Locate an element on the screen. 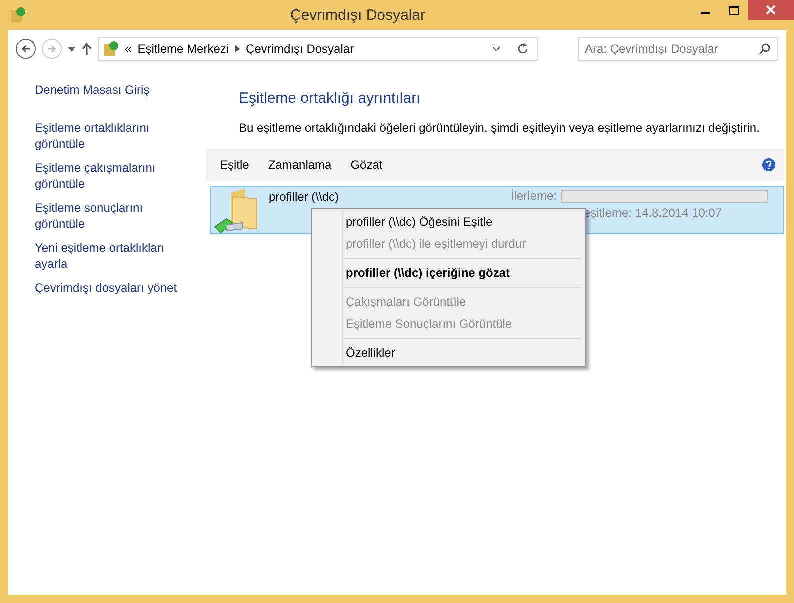 The height and width of the screenshot is (603, 794). chevron-down-icon is located at coordinates (496, 49).